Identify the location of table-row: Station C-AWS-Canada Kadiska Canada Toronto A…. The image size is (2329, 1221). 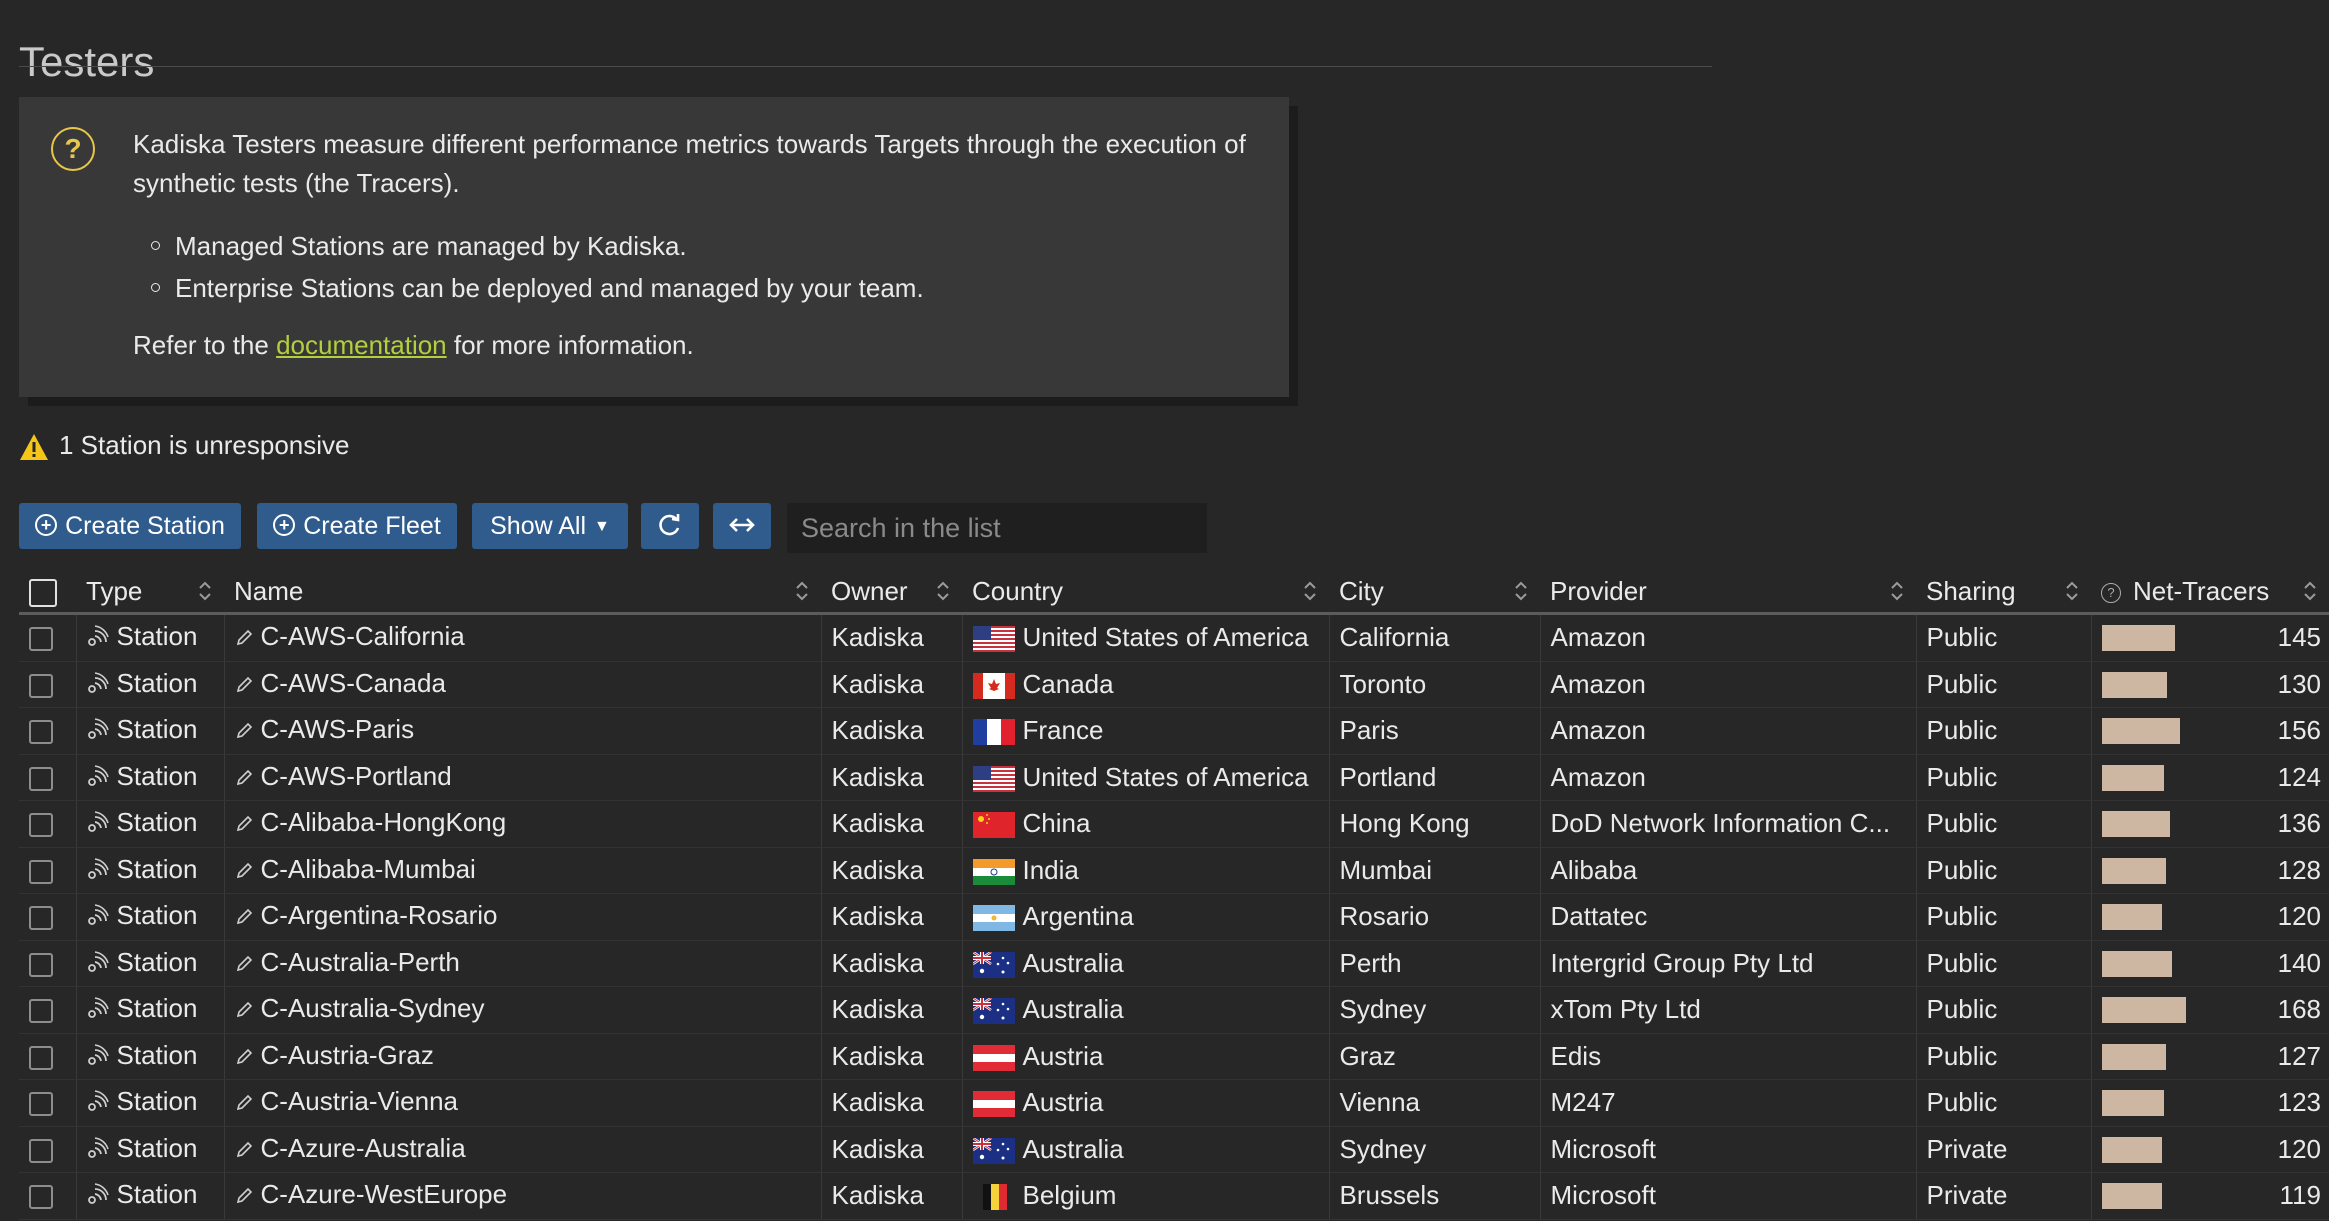
(1174, 684).